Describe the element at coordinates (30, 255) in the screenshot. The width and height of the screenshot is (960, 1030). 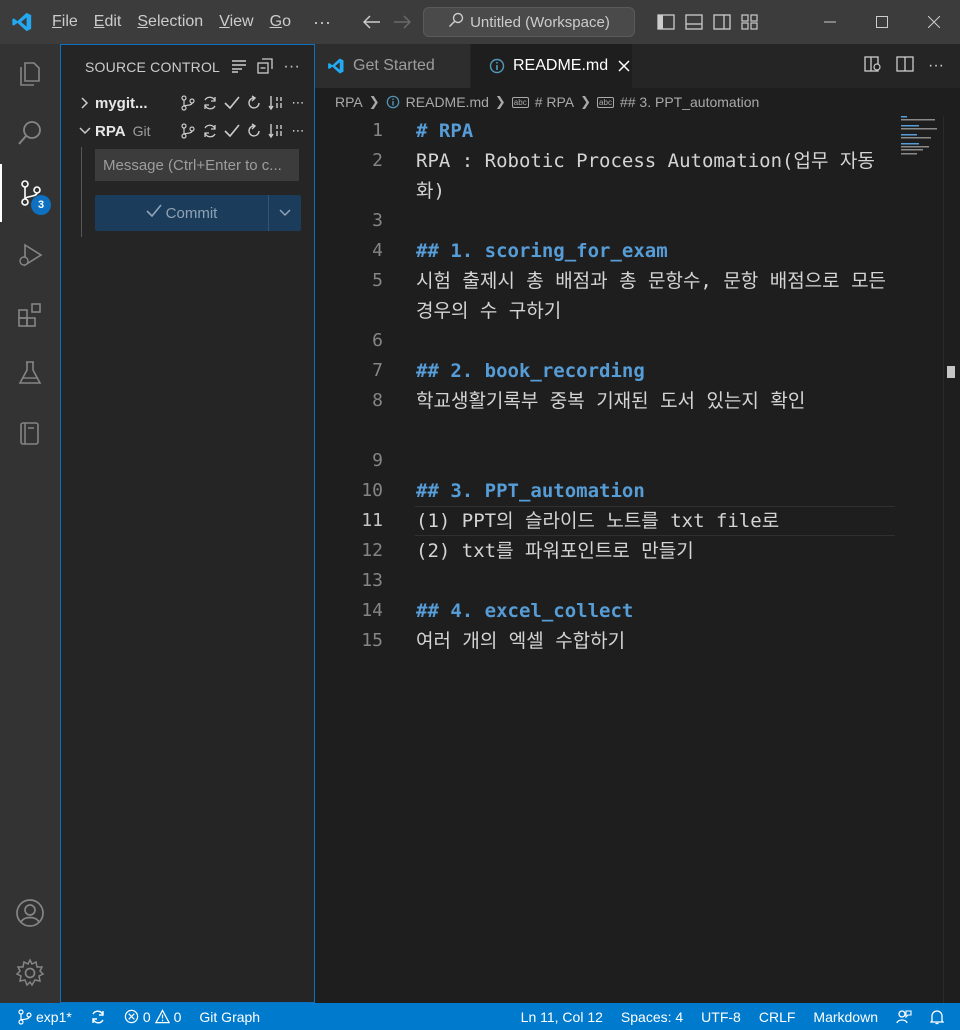
I see `run-debug-icon` at that location.